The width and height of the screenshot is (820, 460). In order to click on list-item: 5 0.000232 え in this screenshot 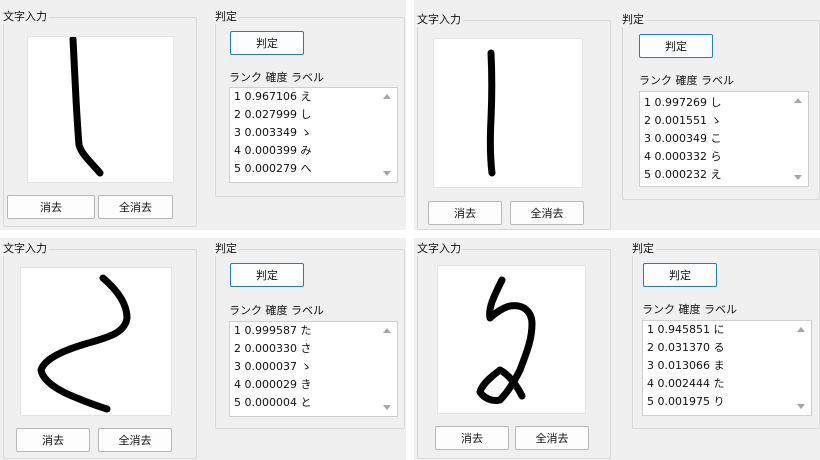, I will do `click(682, 175)`.